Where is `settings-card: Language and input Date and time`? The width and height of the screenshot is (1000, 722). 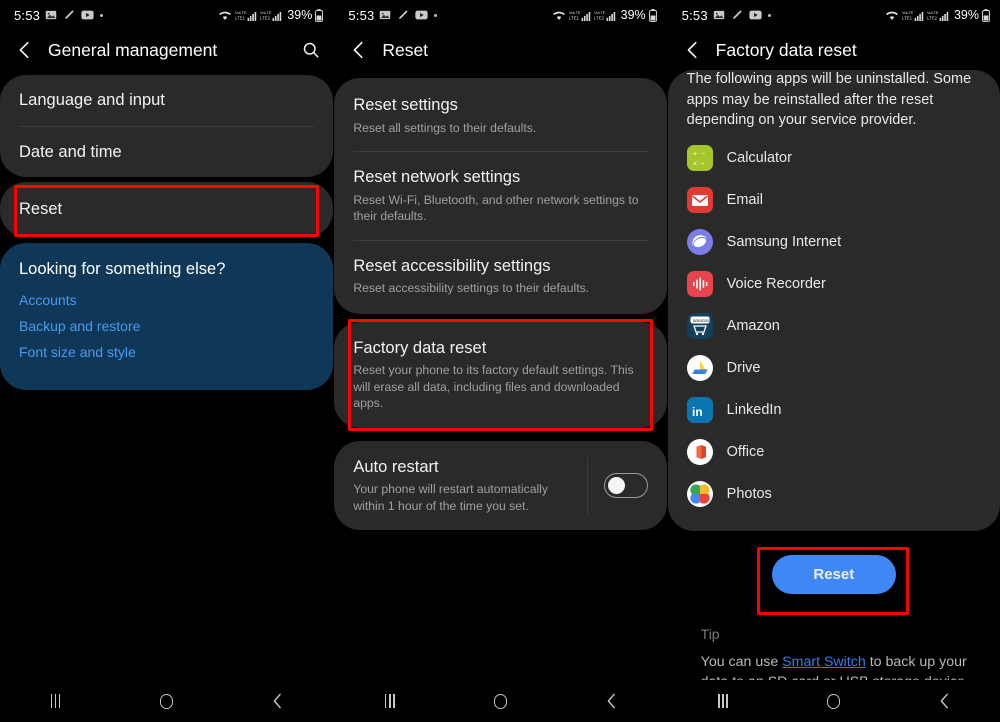 settings-card: Language and input Date and time is located at coordinates (167, 126).